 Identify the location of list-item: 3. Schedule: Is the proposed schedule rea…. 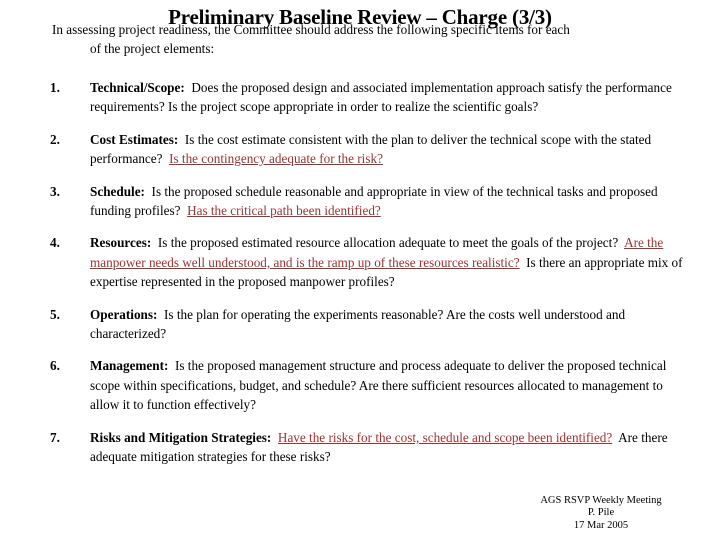
(360, 201).